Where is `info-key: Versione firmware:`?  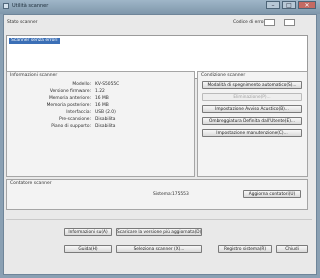 info-key: Versione firmware: is located at coordinates (70, 91).